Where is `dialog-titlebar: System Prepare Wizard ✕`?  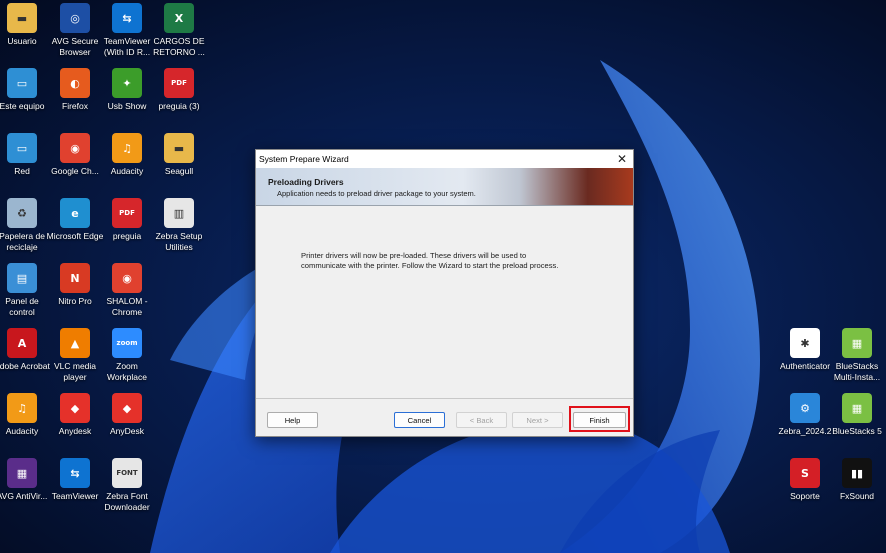 dialog-titlebar: System Prepare Wizard ✕ is located at coordinates (444, 159).